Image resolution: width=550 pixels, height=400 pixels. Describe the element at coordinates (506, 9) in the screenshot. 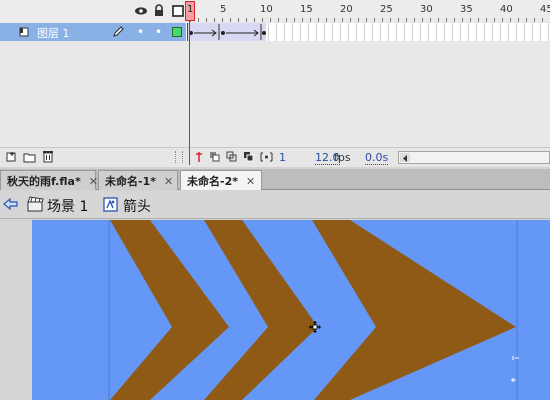

I see `frame-number: 40` at that location.